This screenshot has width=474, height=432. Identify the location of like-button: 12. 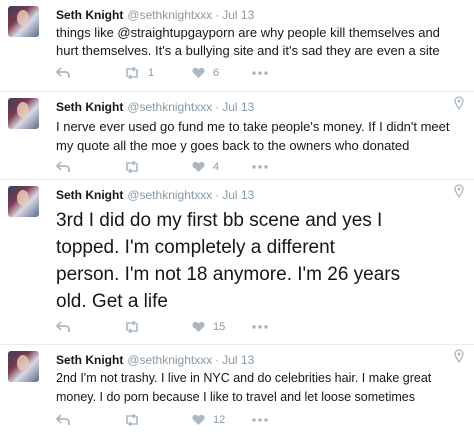
(208, 420).